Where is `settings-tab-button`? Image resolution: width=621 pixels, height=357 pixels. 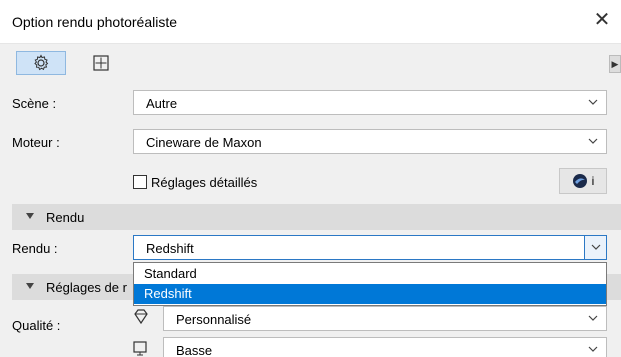 settings-tab-button is located at coordinates (41, 63).